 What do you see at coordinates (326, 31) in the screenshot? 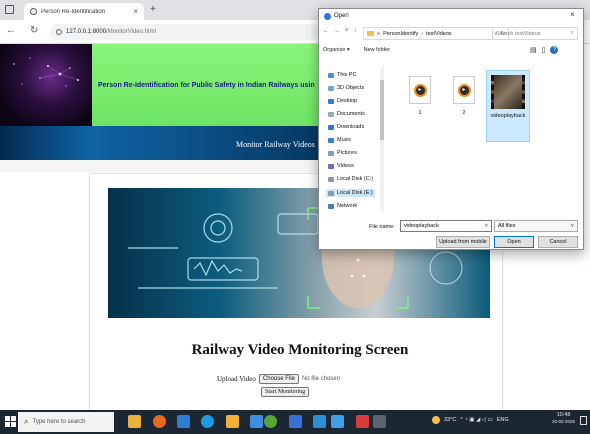
I see `dialog-back-icon: ←` at bounding box center [326, 31].